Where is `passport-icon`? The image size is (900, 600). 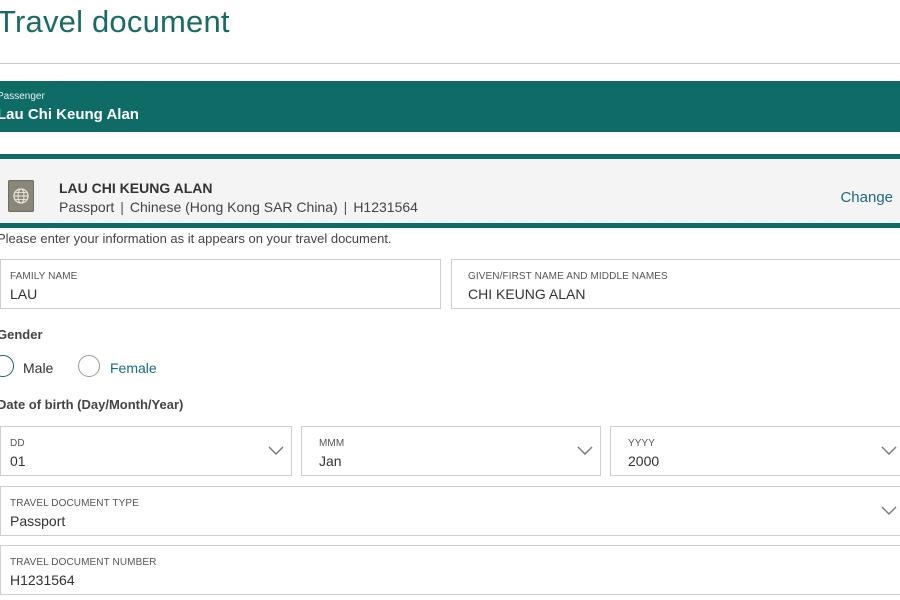 passport-icon is located at coordinates (21, 196).